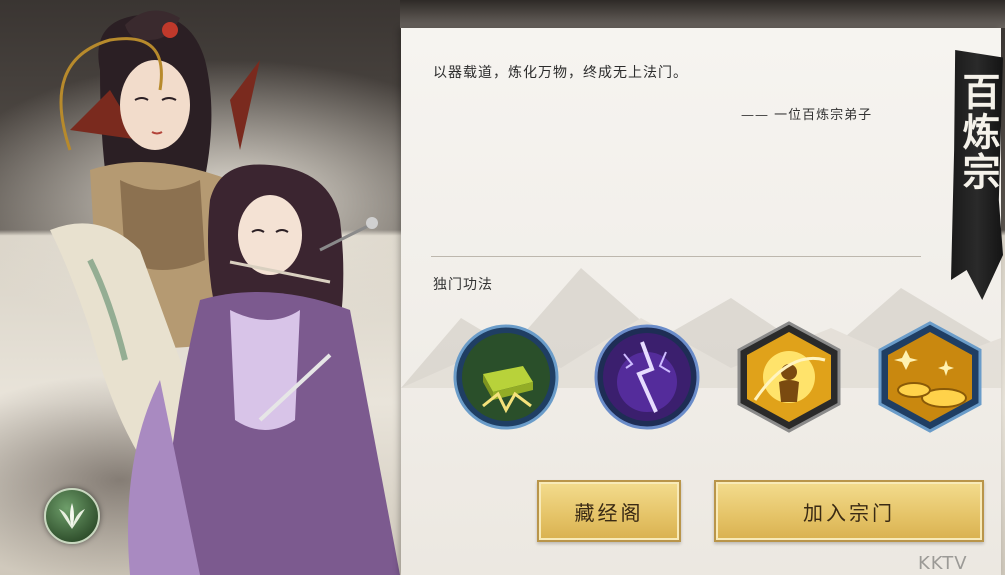 The height and width of the screenshot is (575, 1005). I want to click on sect-emblem-icon, so click(72, 516).